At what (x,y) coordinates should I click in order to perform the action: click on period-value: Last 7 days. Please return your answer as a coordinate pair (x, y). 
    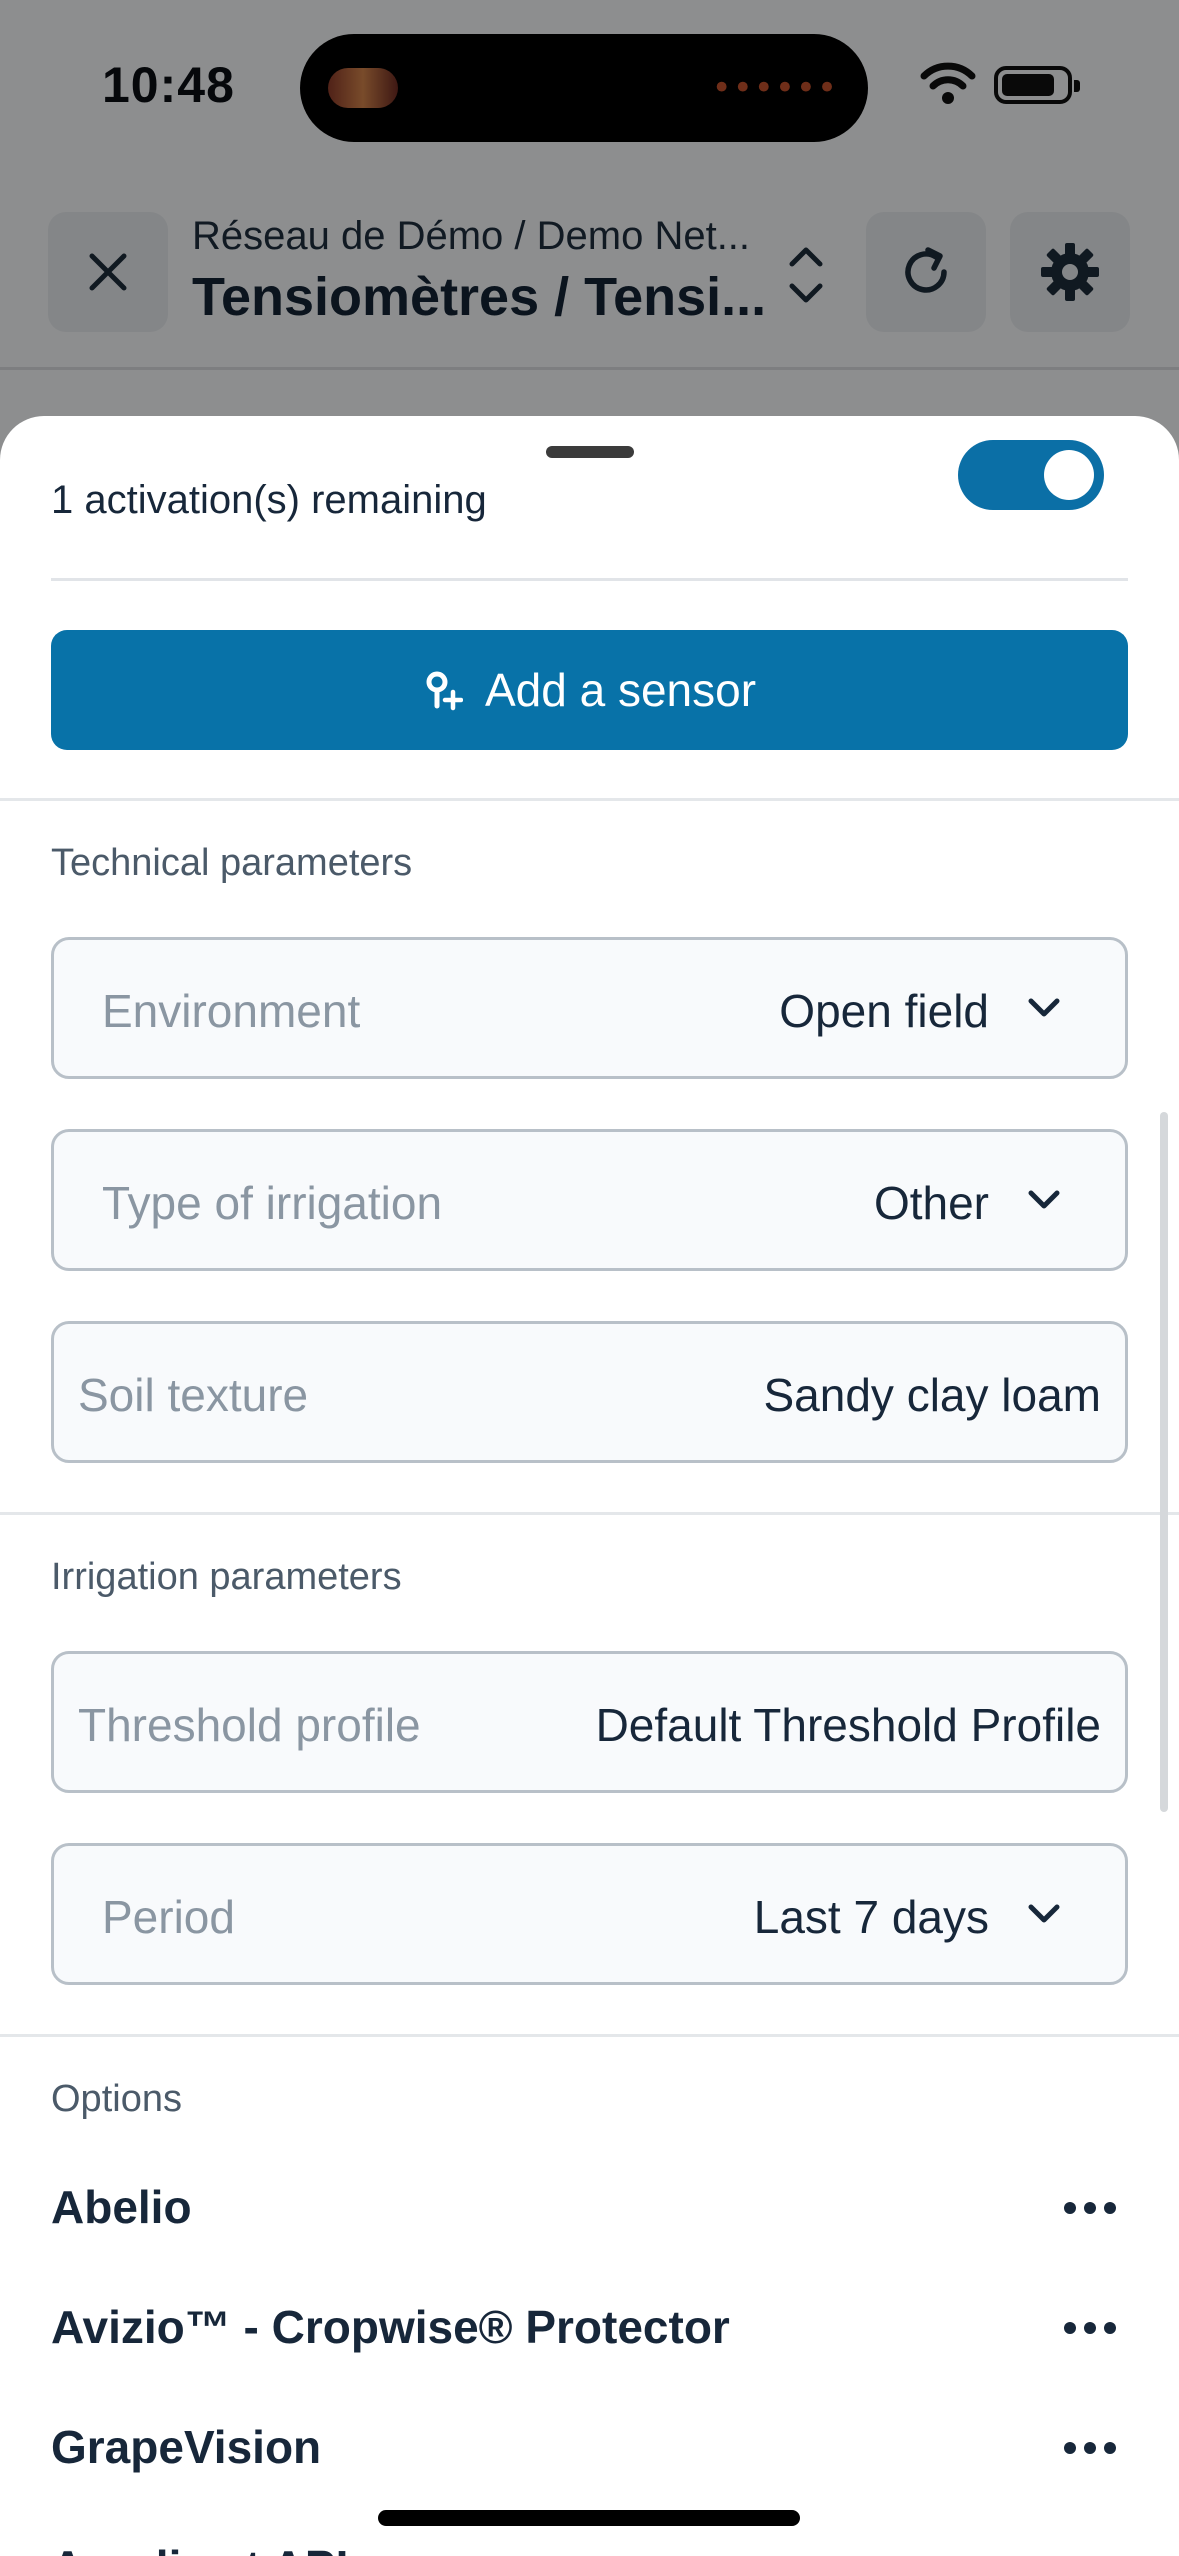
    Looking at the image, I should click on (871, 1917).